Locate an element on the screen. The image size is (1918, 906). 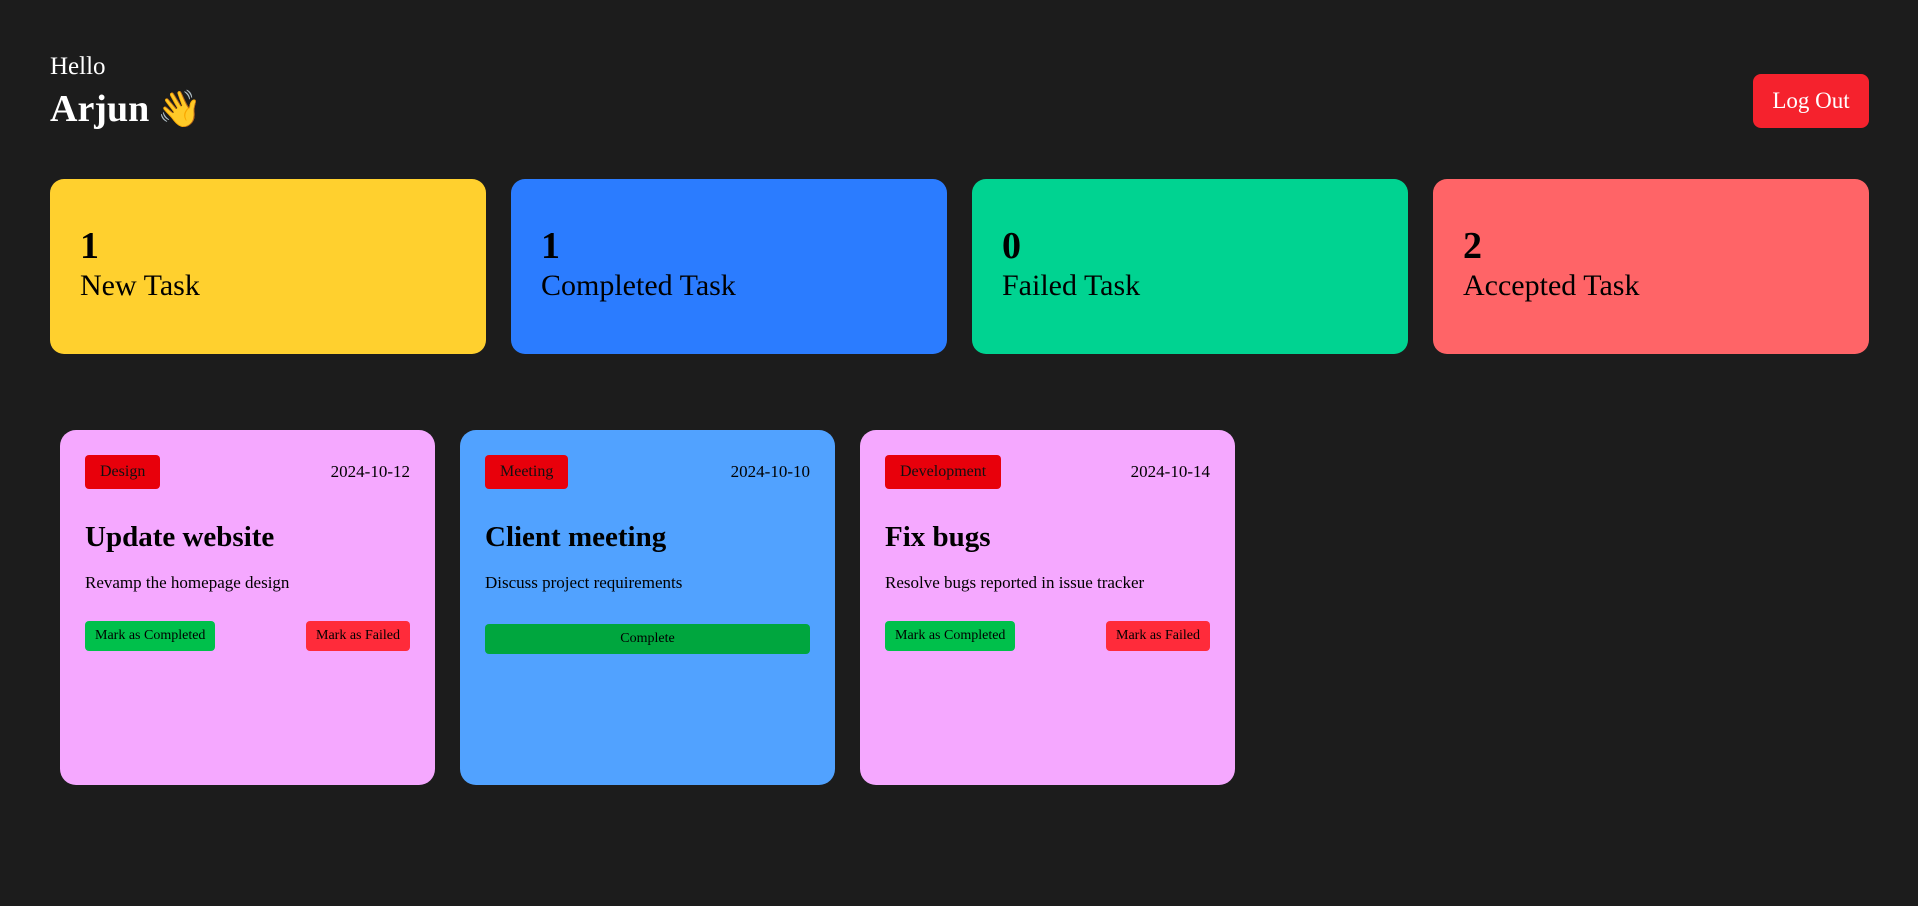
task-category-badge: Meeting is located at coordinates (527, 472).